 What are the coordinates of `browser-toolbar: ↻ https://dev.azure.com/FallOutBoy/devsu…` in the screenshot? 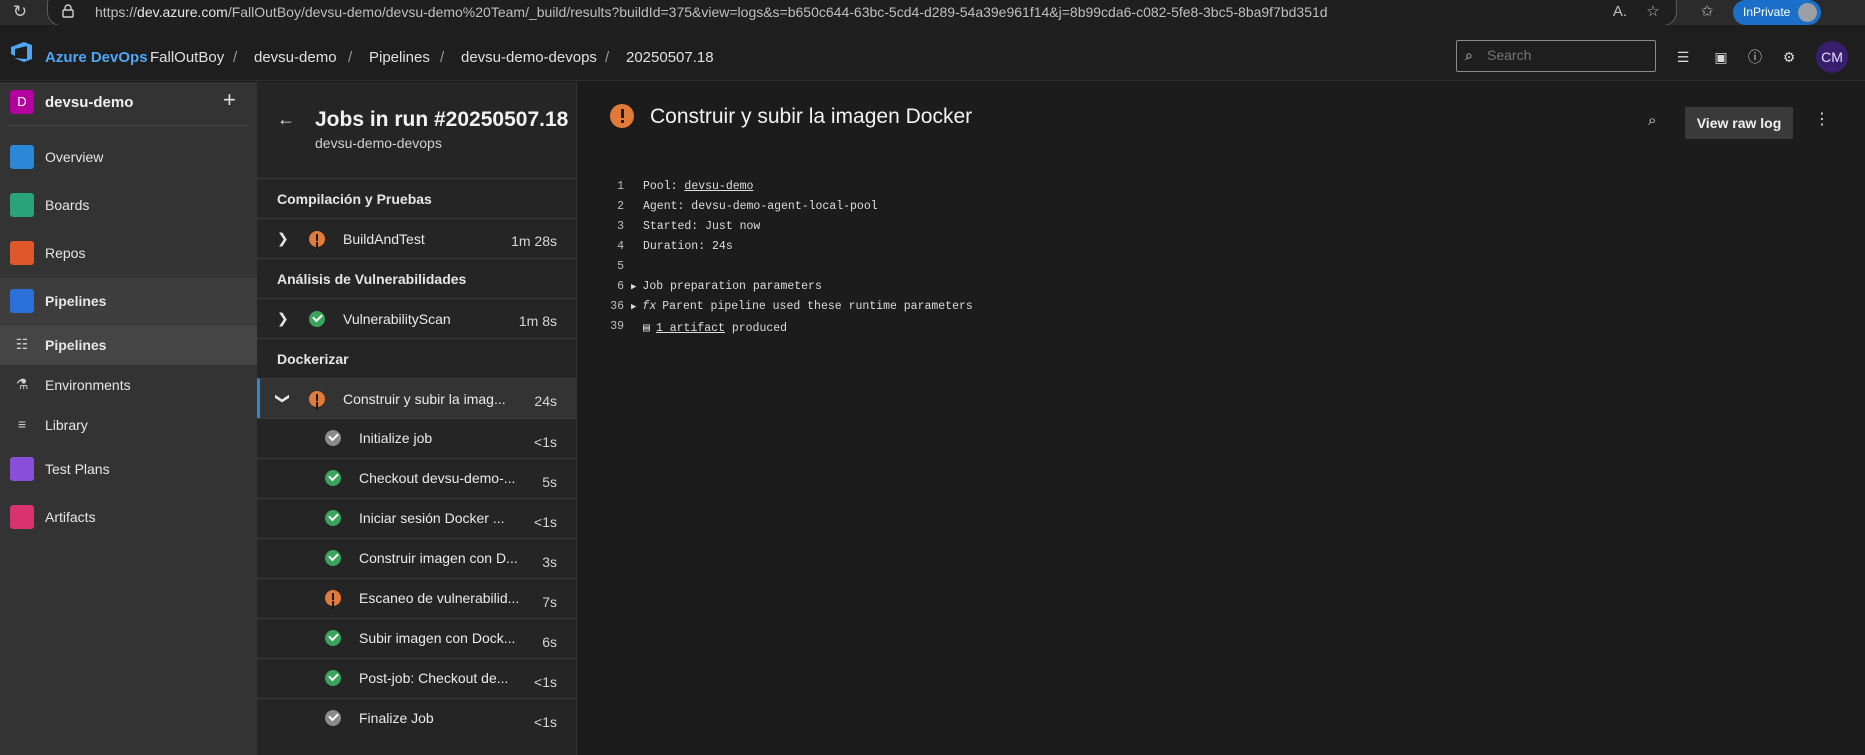 It's located at (932, 13).